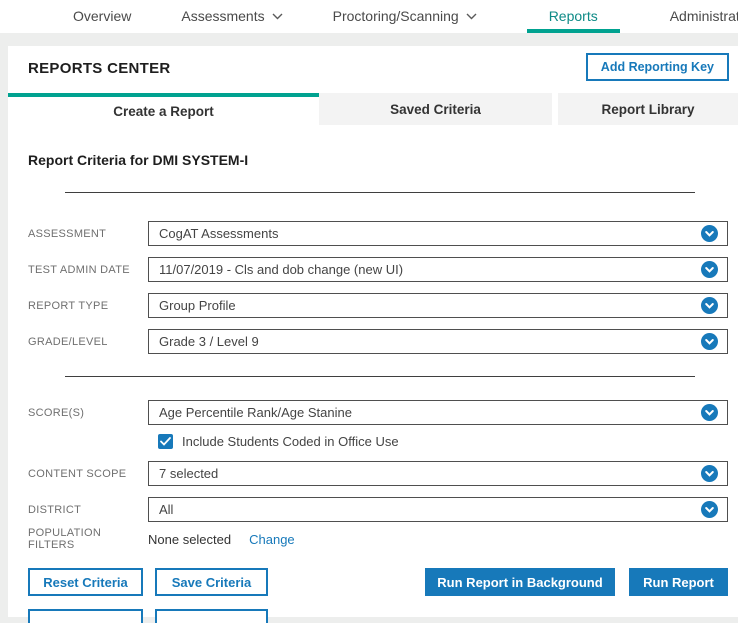 The height and width of the screenshot is (623, 738). I want to click on tab-create-a-report: Create a Report, so click(163, 109).